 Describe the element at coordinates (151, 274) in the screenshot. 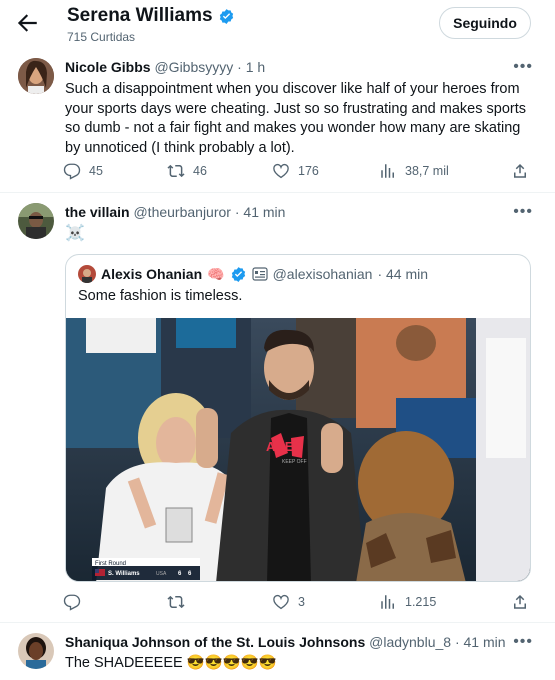

I see `quoted-author-name: Alexis Ohanian` at that location.